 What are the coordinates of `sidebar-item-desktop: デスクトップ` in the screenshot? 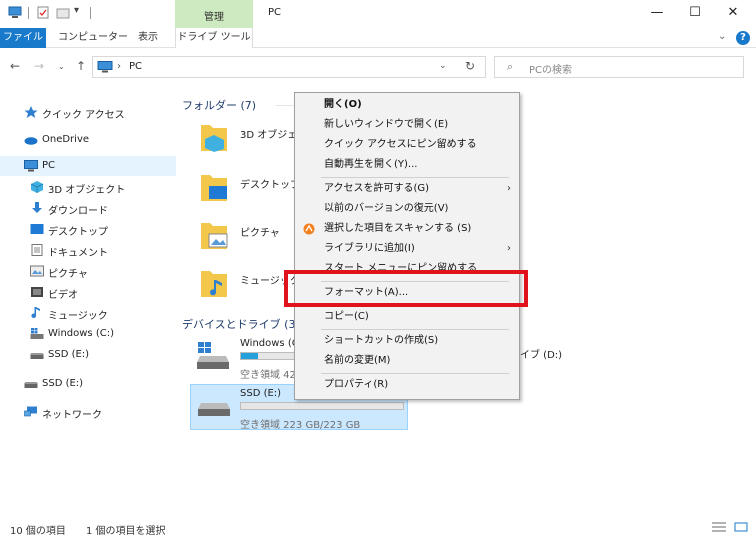 It's located at (88, 229).